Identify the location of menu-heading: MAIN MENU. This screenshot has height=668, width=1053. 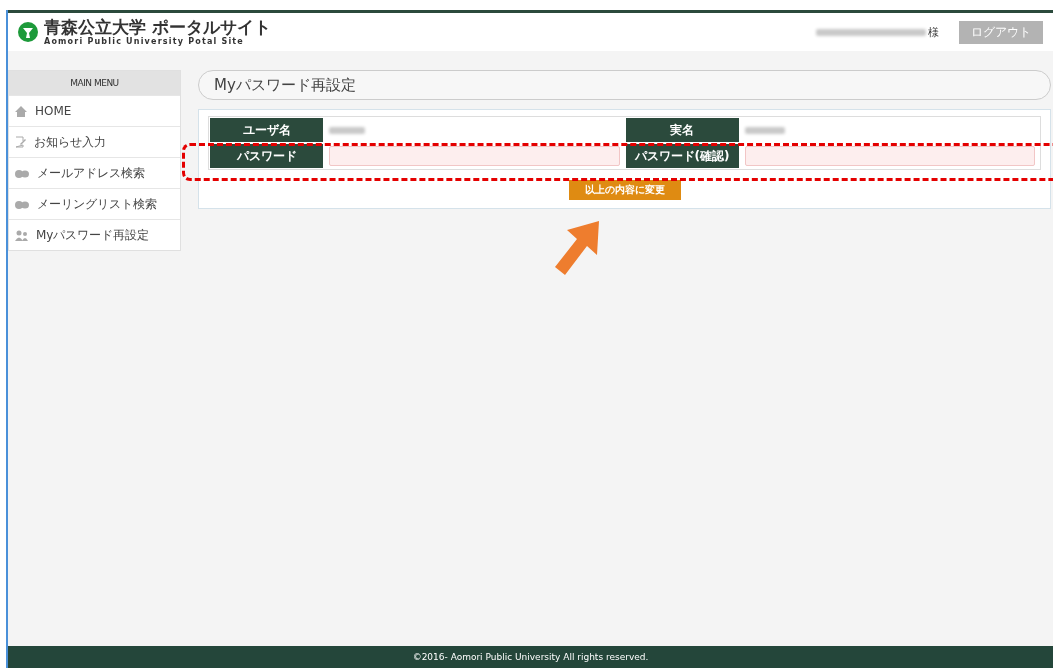
(94, 83).